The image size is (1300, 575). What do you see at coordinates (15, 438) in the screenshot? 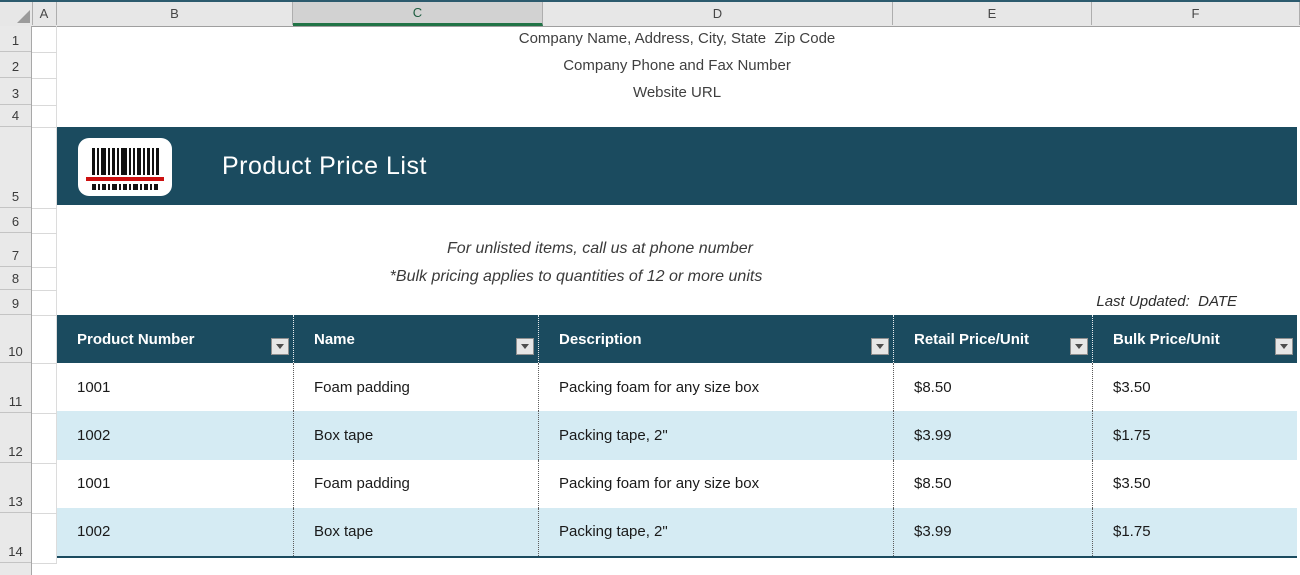
I see `row-header-12: 12` at bounding box center [15, 438].